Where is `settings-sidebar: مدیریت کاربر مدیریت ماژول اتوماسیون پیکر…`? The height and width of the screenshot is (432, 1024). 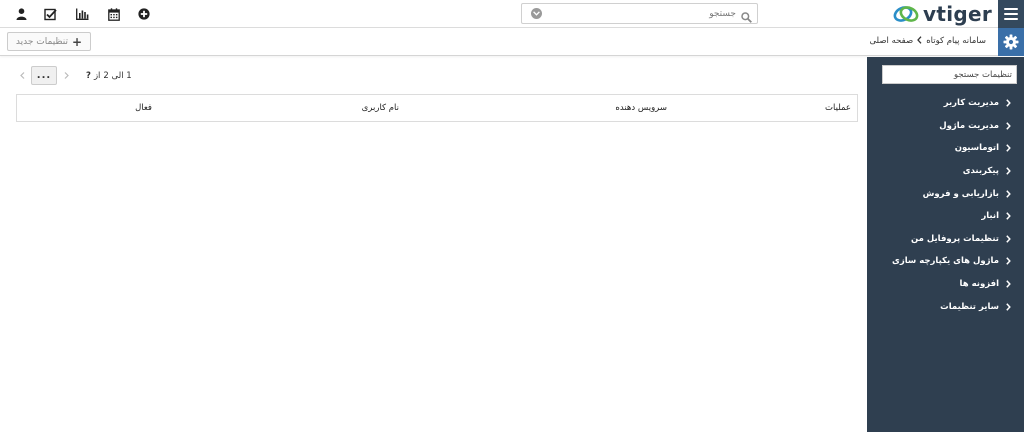
settings-sidebar: مدیریت کاربر مدیریت ماژول اتوماسیون پیکر… is located at coordinates (945, 244).